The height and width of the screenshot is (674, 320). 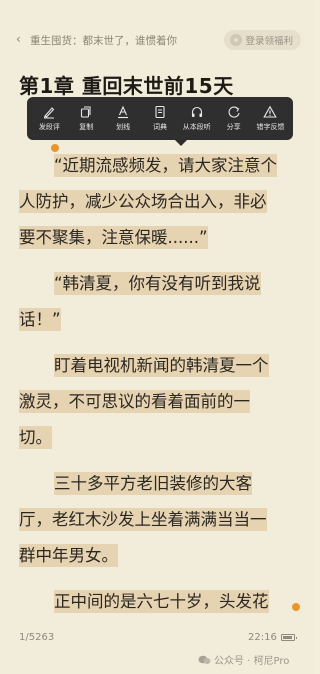 I want to click on text-line: “近期流感频发，请大家注意个, so click(x=166, y=165).